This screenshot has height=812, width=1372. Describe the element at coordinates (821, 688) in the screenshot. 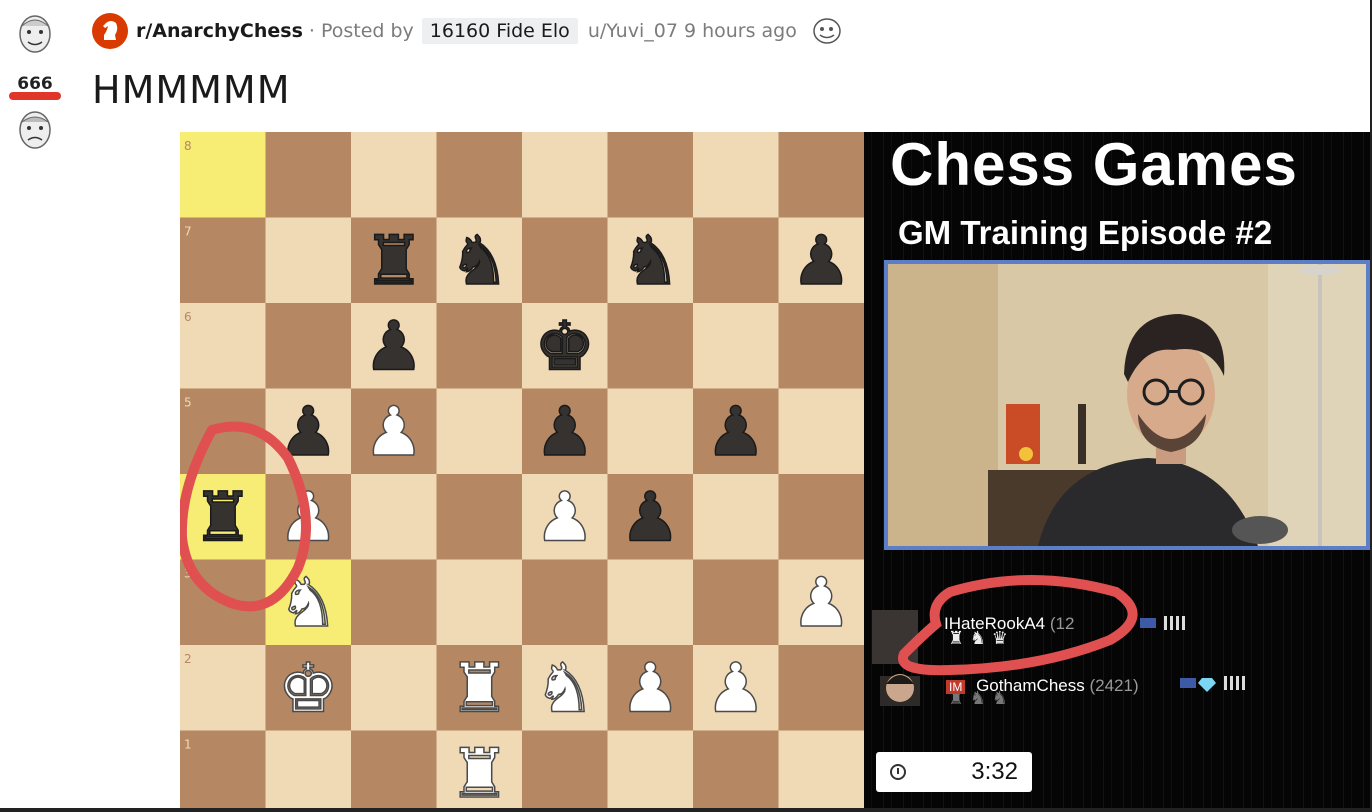

I see `square-h2` at that location.